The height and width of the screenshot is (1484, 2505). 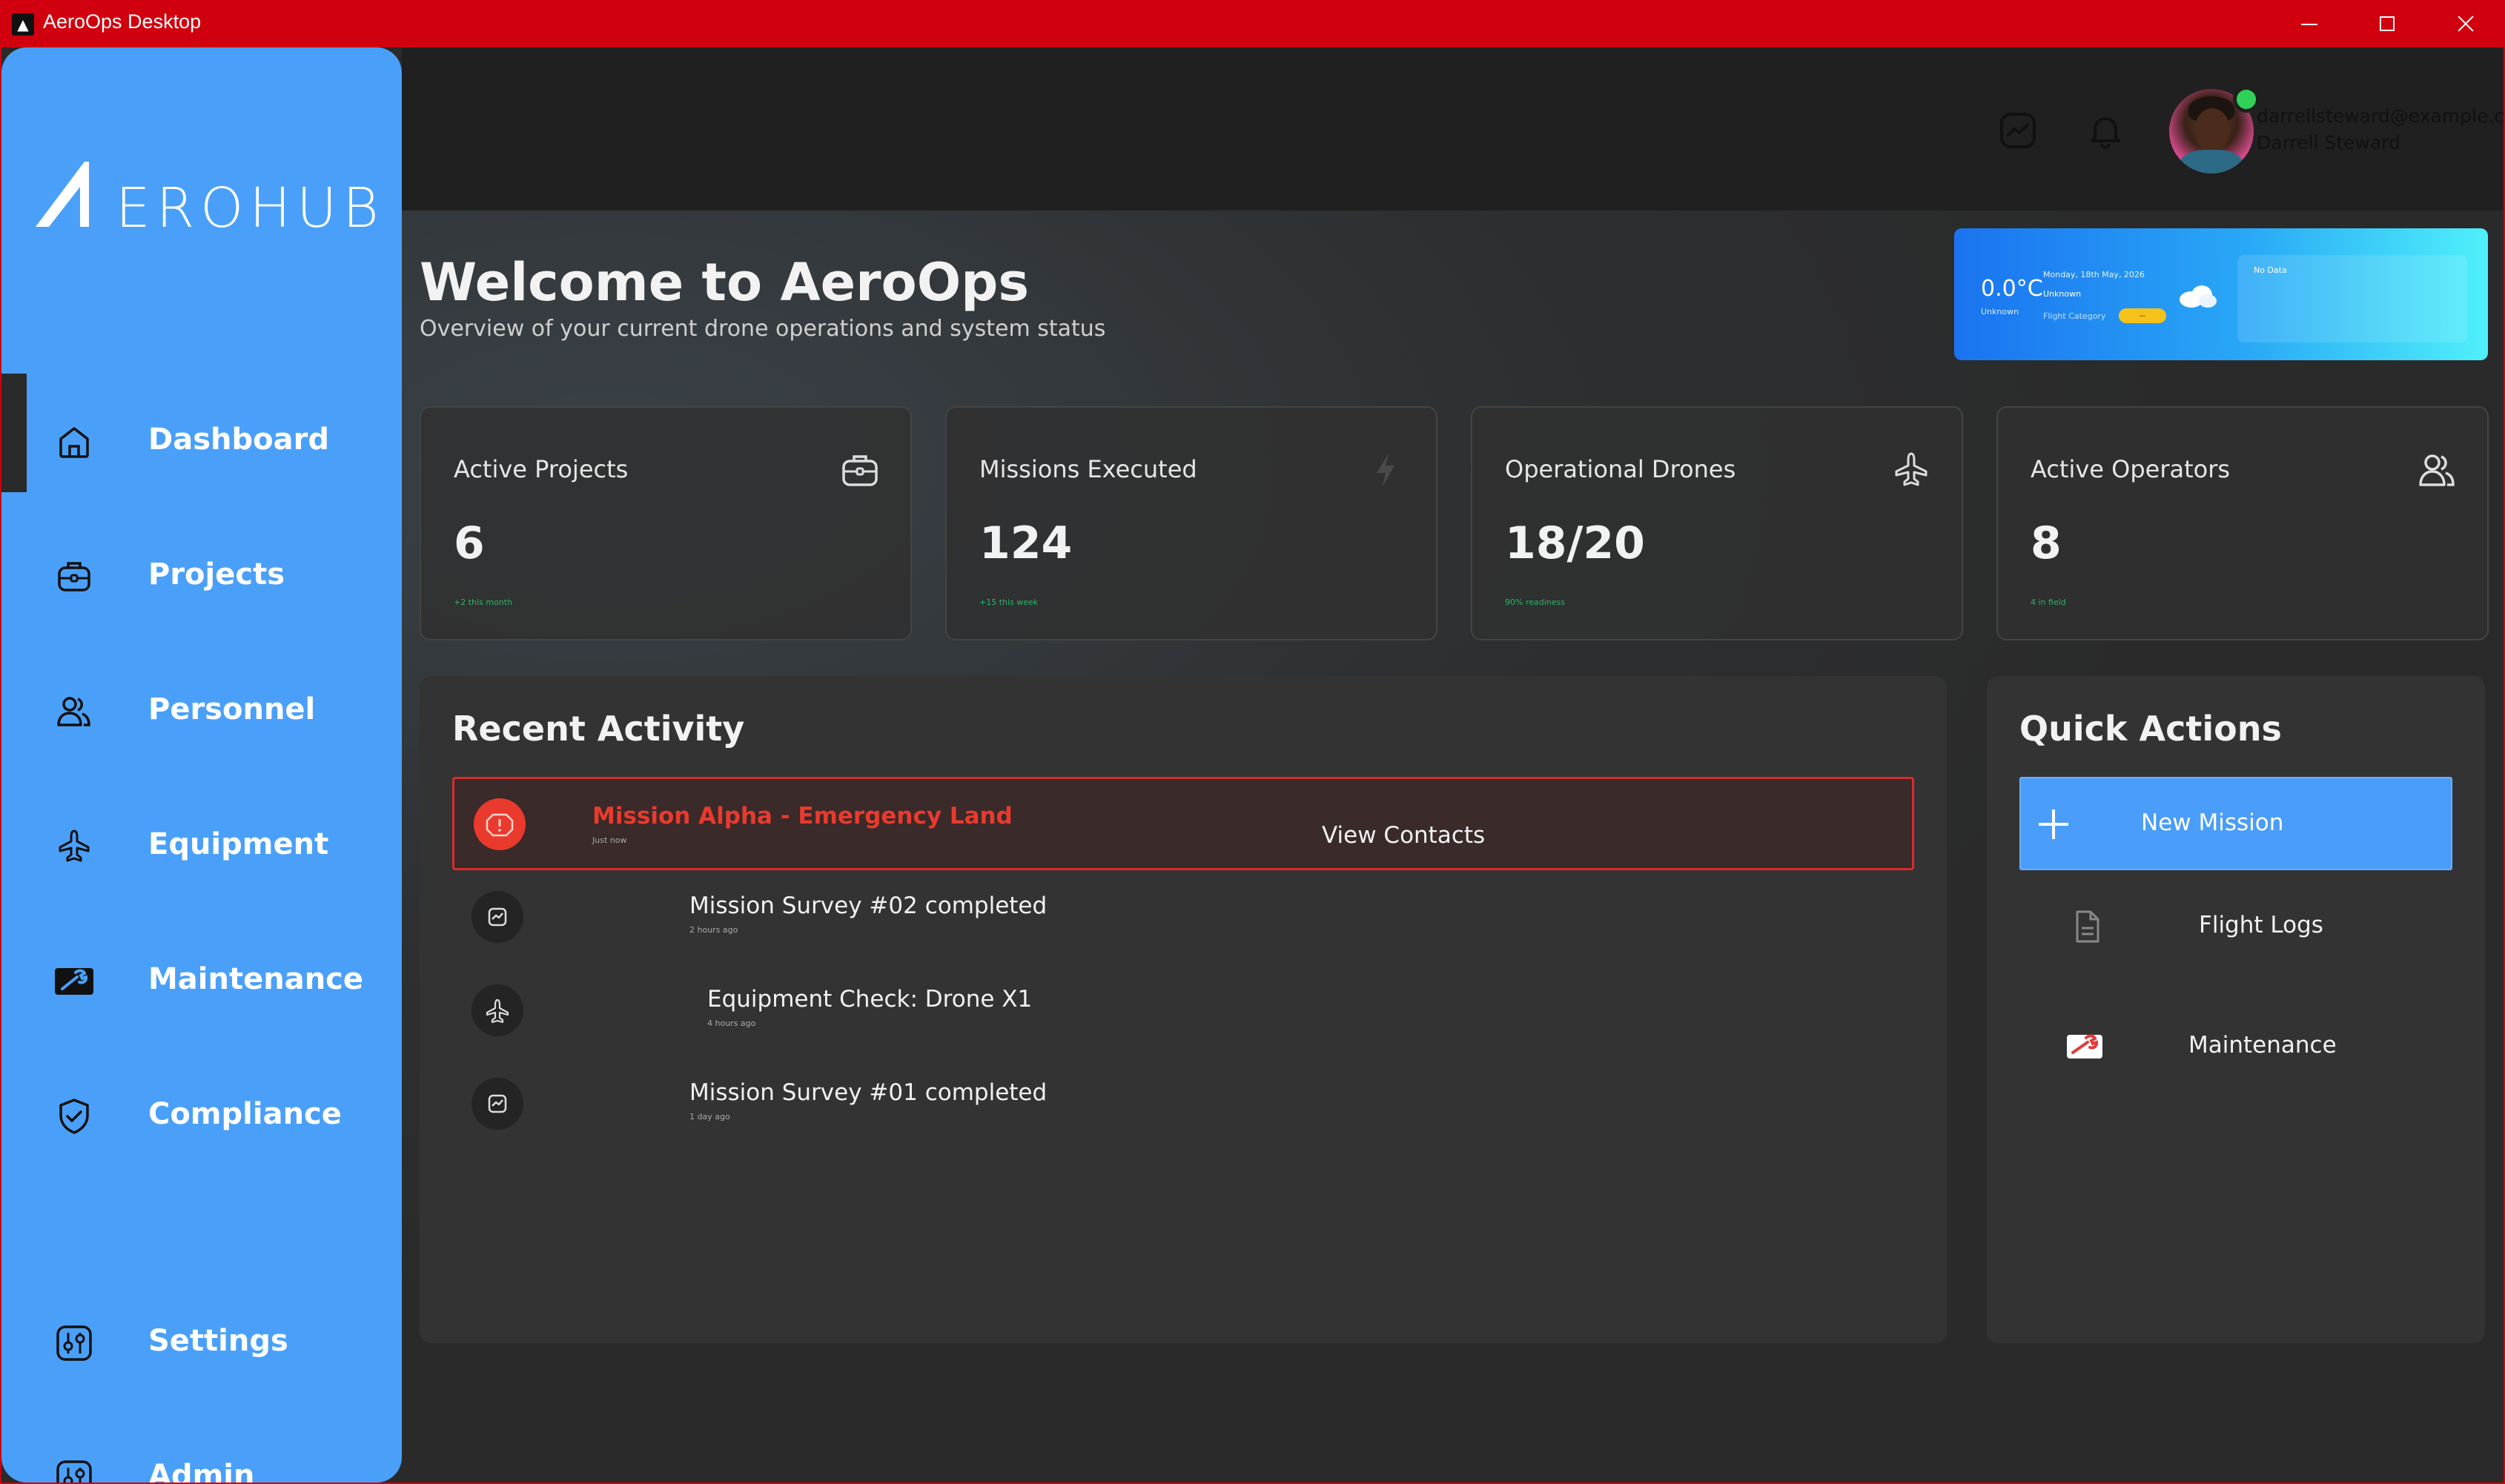 What do you see at coordinates (122, 21) in the screenshot?
I see `window-title: AeroOps Desktop` at bounding box center [122, 21].